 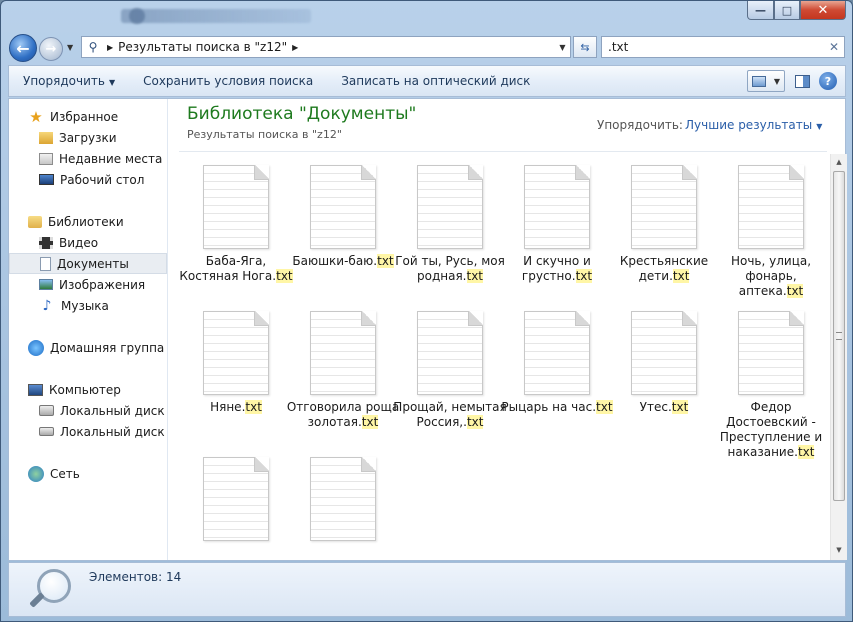 I want to click on file-name-base: Гой ты, Русь, моя родная, so click(x=450, y=268).